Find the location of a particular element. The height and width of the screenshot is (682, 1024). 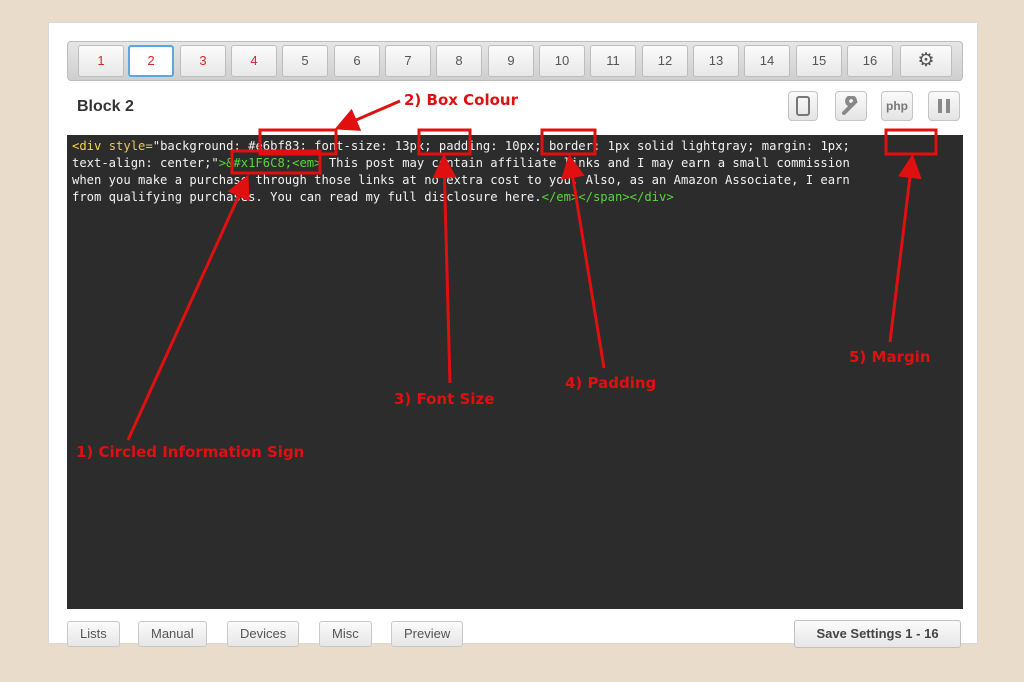

font-size-highlight is located at coordinates (444, 142).